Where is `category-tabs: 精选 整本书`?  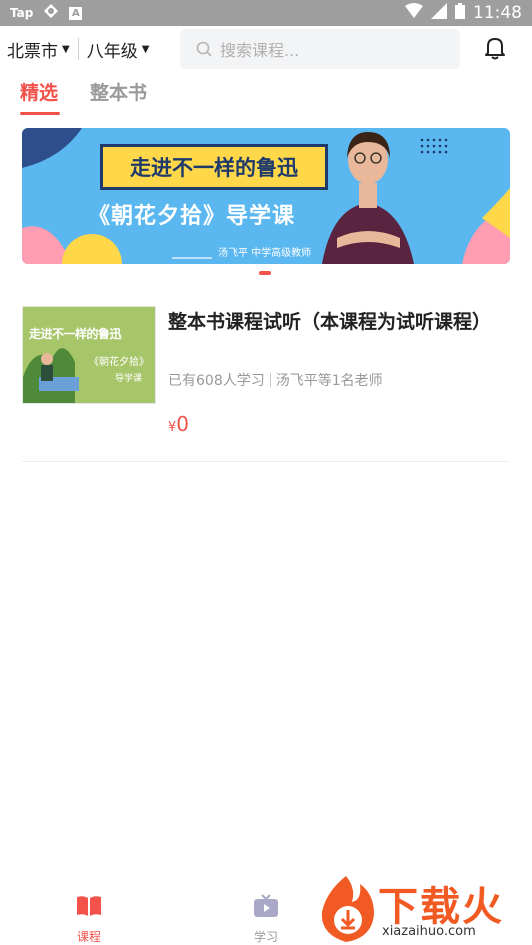 category-tabs: 精选 整本书 is located at coordinates (266, 98).